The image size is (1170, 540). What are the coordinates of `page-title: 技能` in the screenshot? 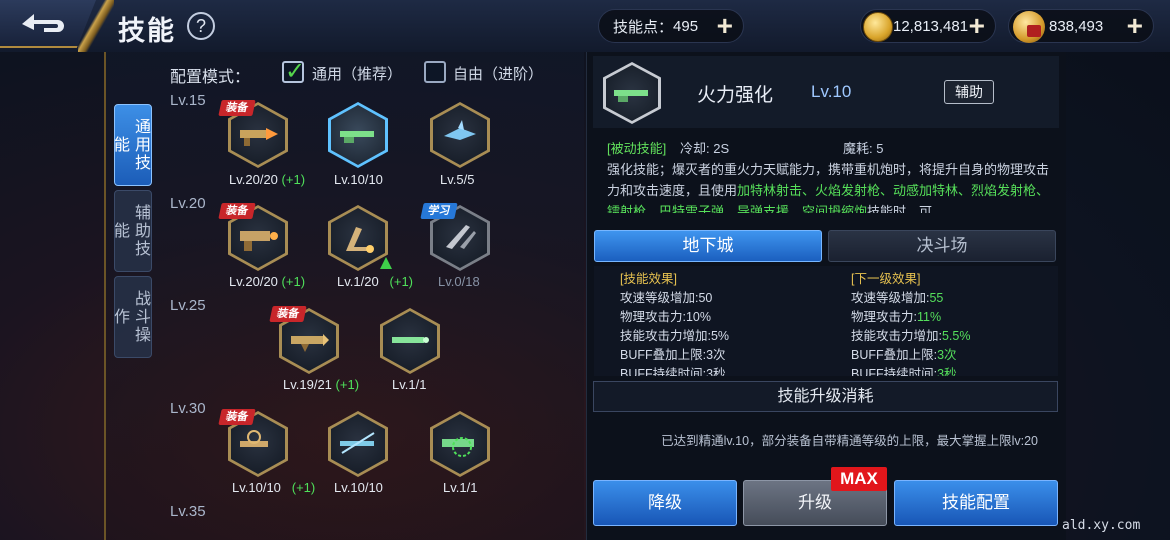 It's located at (147, 31).